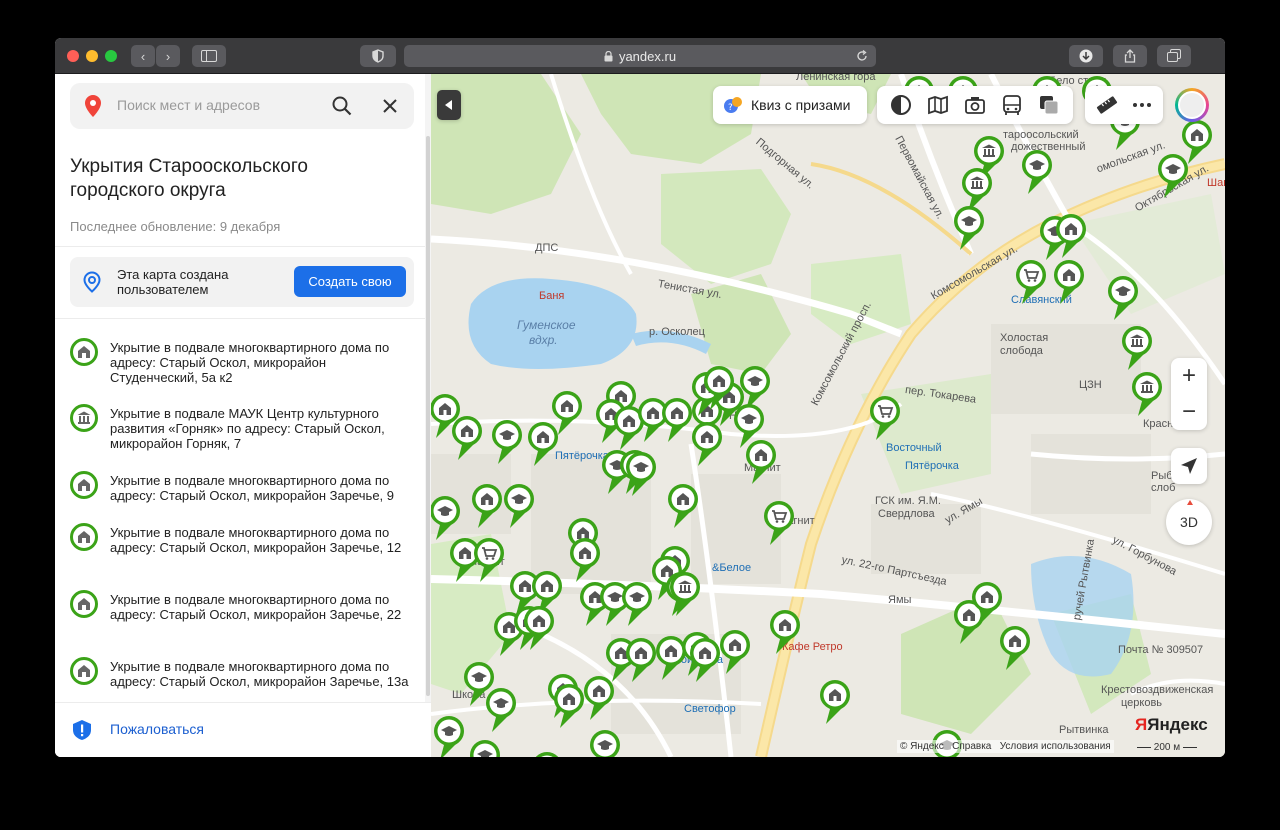  Describe the element at coordinates (1124, 105) in the screenshot. I see `tools-toolbar` at that location.